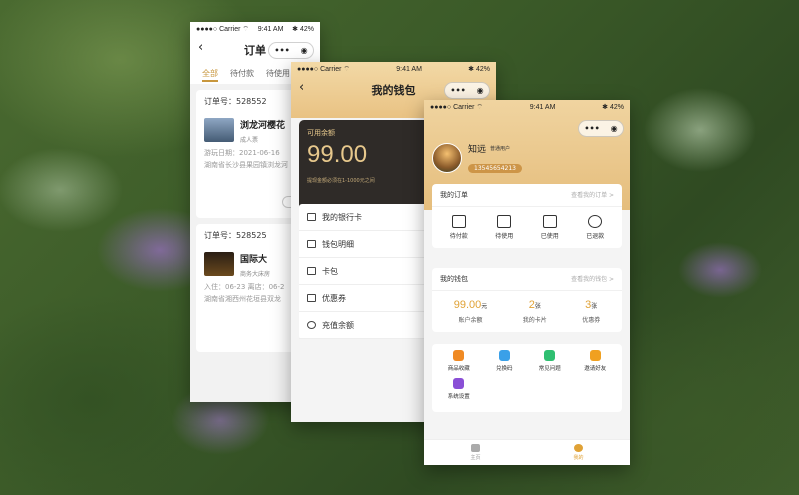 The image size is (799, 495). I want to click on avatar, so click(447, 158).